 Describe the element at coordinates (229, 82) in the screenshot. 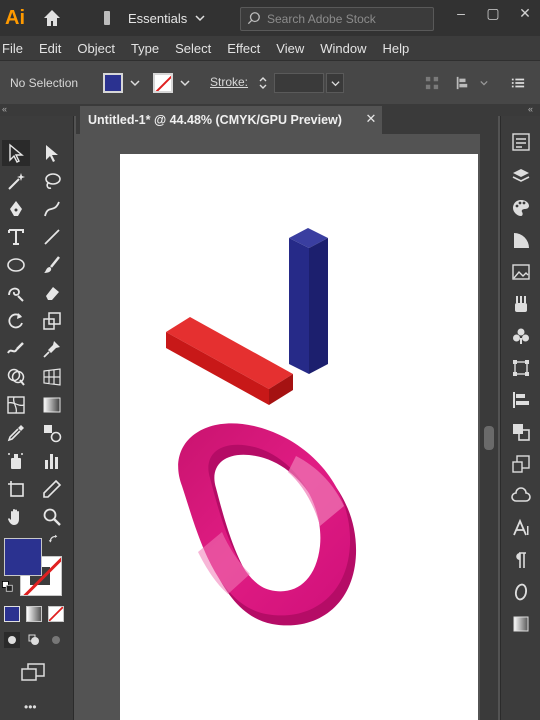

I see `stroke-label: Stroke:` at that location.